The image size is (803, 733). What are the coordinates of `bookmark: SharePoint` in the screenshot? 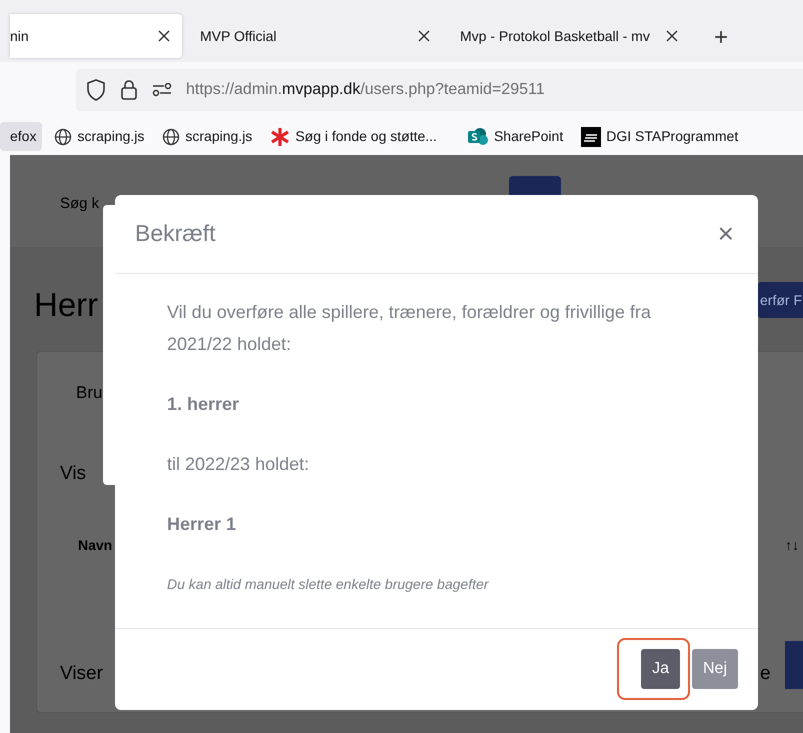 It's located at (515, 136).